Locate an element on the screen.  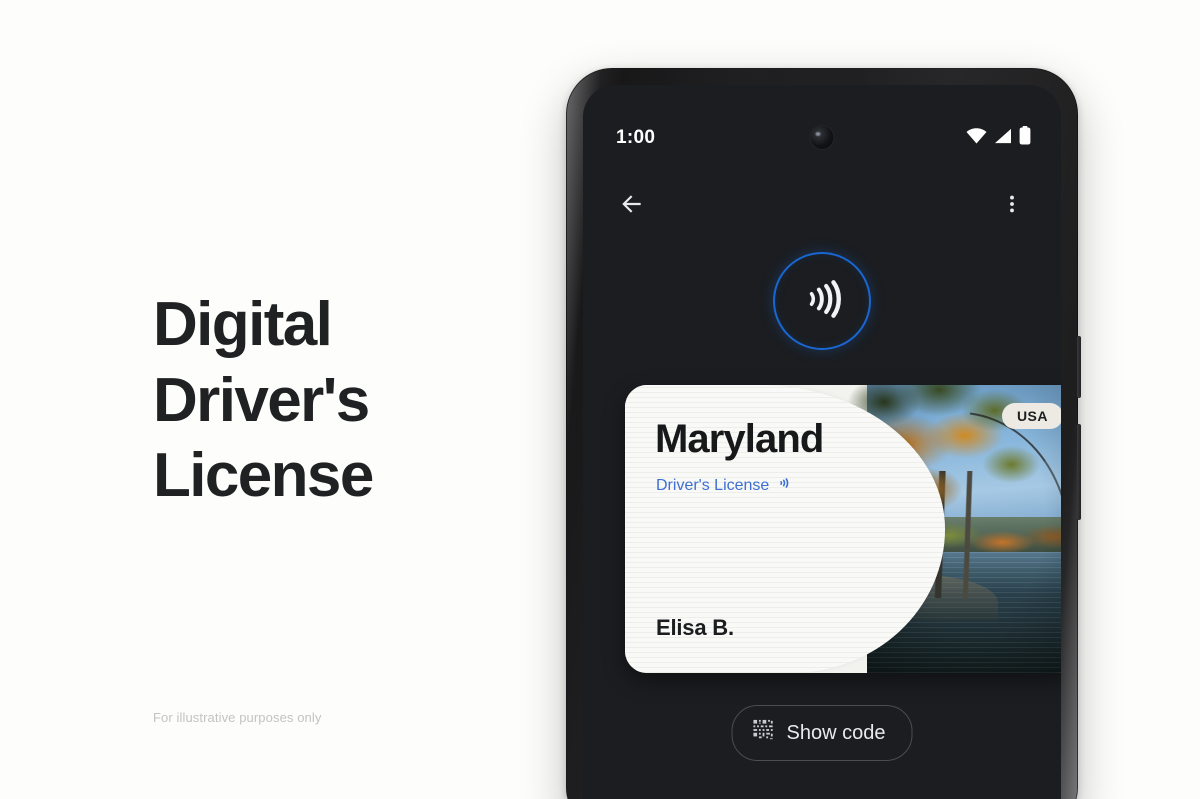
nfc-indicator is located at coordinates (822, 301).